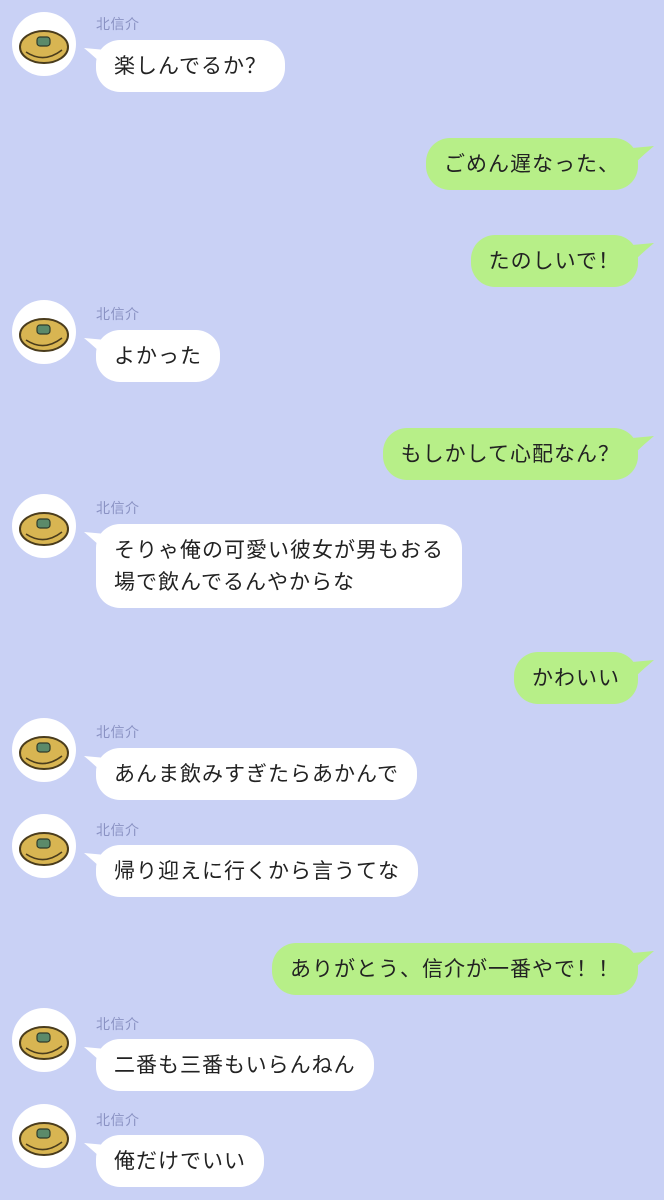 This screenshot has width=664, height=1200. I want to click on message-bubble: 俺だけでいい, so click(180, 1161).